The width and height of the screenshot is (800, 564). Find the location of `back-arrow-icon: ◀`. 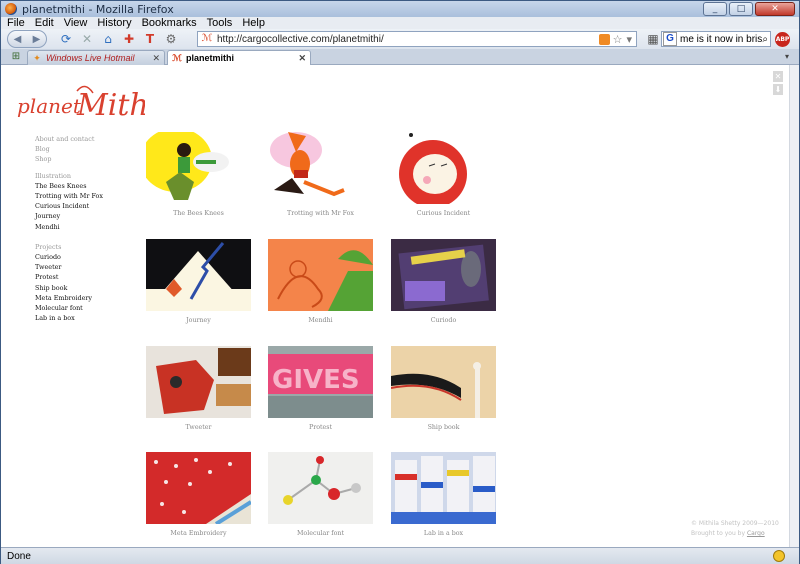

back-arrow-icon: ◀ is located at coordinates (18, 39).